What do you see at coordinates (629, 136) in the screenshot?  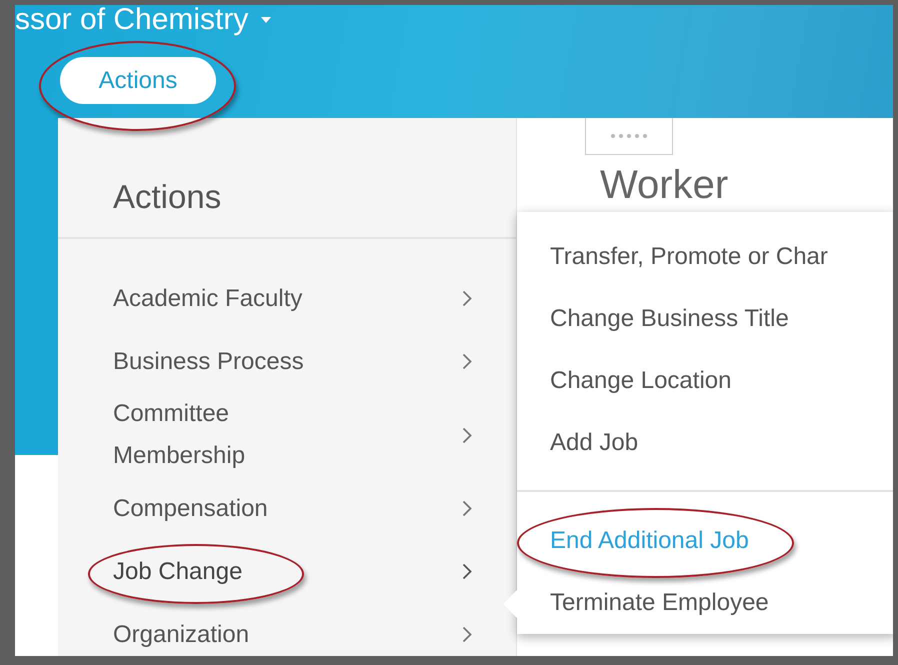 I see `image-placeholder-icon` at bounding box center [629, 136].